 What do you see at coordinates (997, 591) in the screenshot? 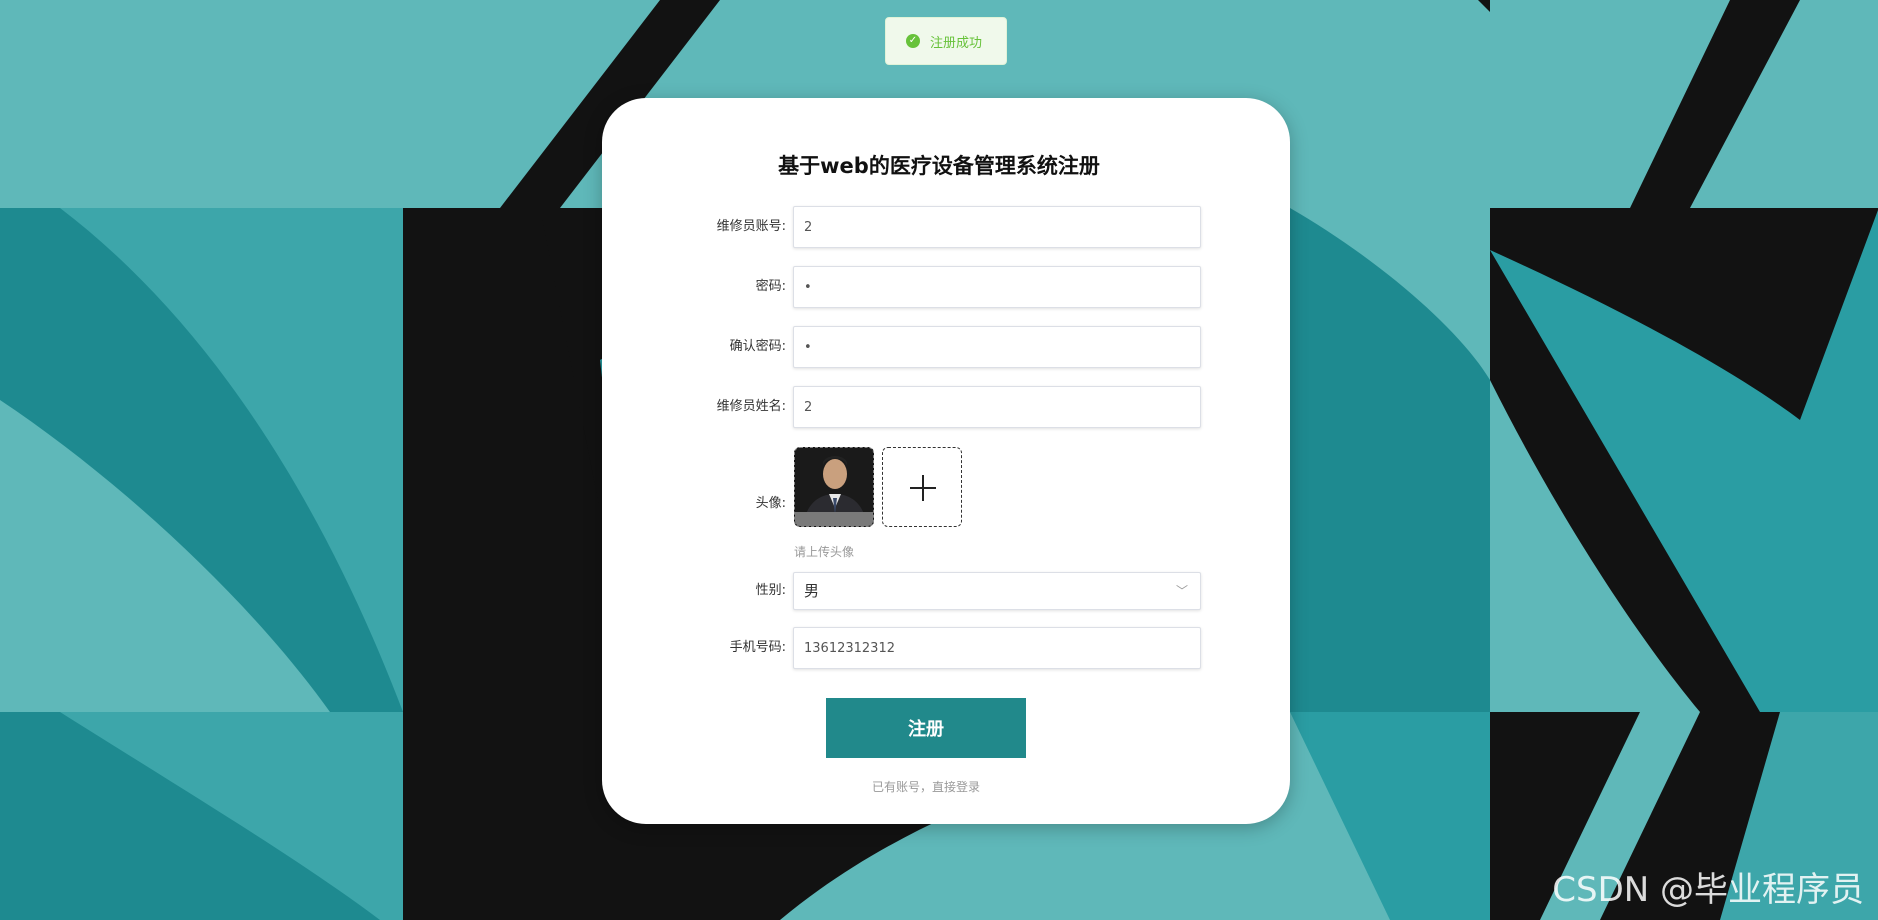
I see `gender-select: 男 ﹀` at bounding box center [997, 591].